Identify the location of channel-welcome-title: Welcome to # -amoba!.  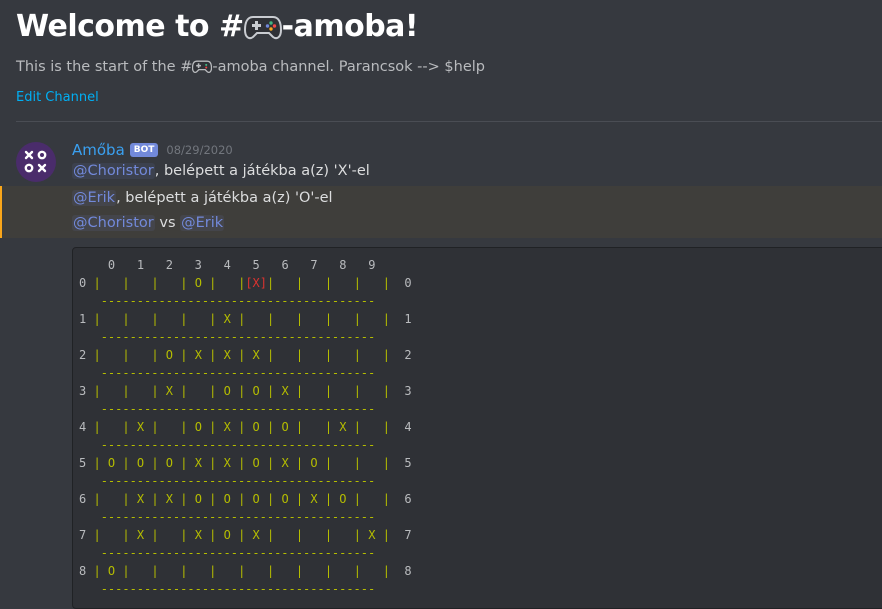
(250, 27).